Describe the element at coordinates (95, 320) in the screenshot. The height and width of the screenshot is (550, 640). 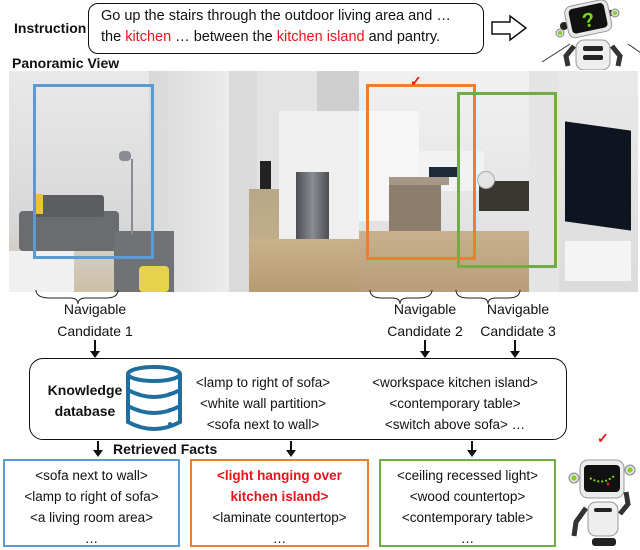
I see `candidate-1-label: Navigable Candidate 1` at that location.